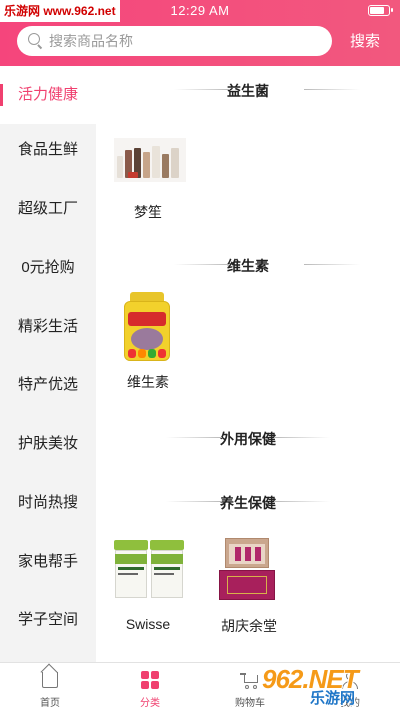 The height and width of the screenshot is (710, 400). Describe the element at coordinates (150, 680) in the screenshot. I see `category-icon` at that location.